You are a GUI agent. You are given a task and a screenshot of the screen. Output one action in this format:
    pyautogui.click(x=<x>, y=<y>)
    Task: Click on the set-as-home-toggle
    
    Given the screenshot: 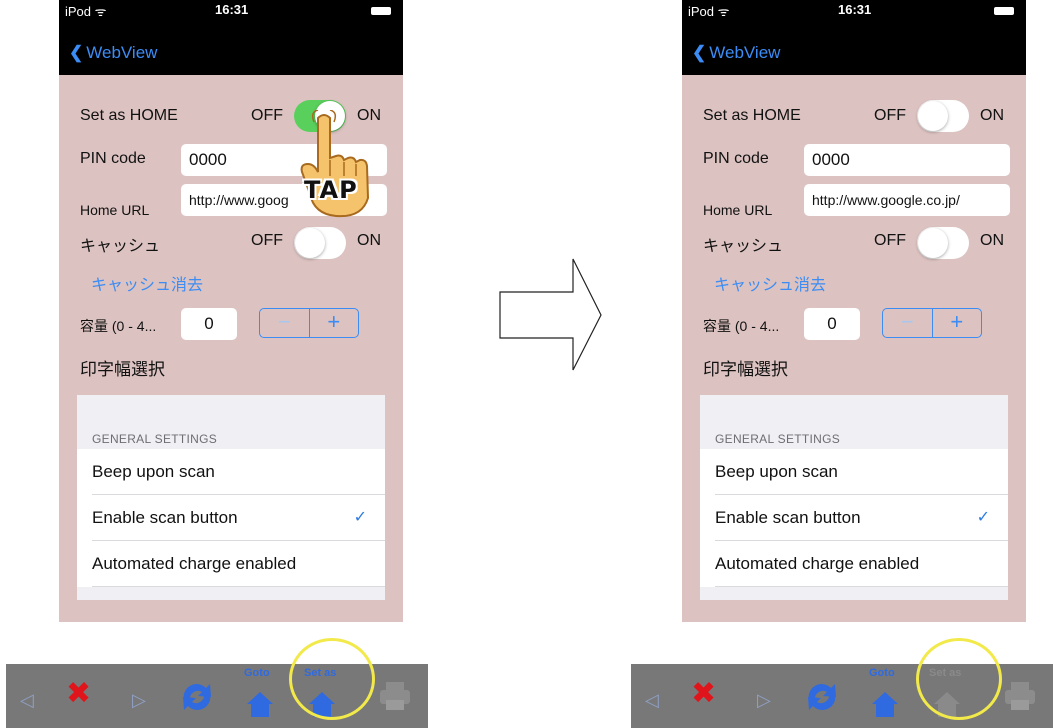 What is the action you would take?
    pyautogui.click(x=943, y=116)
    